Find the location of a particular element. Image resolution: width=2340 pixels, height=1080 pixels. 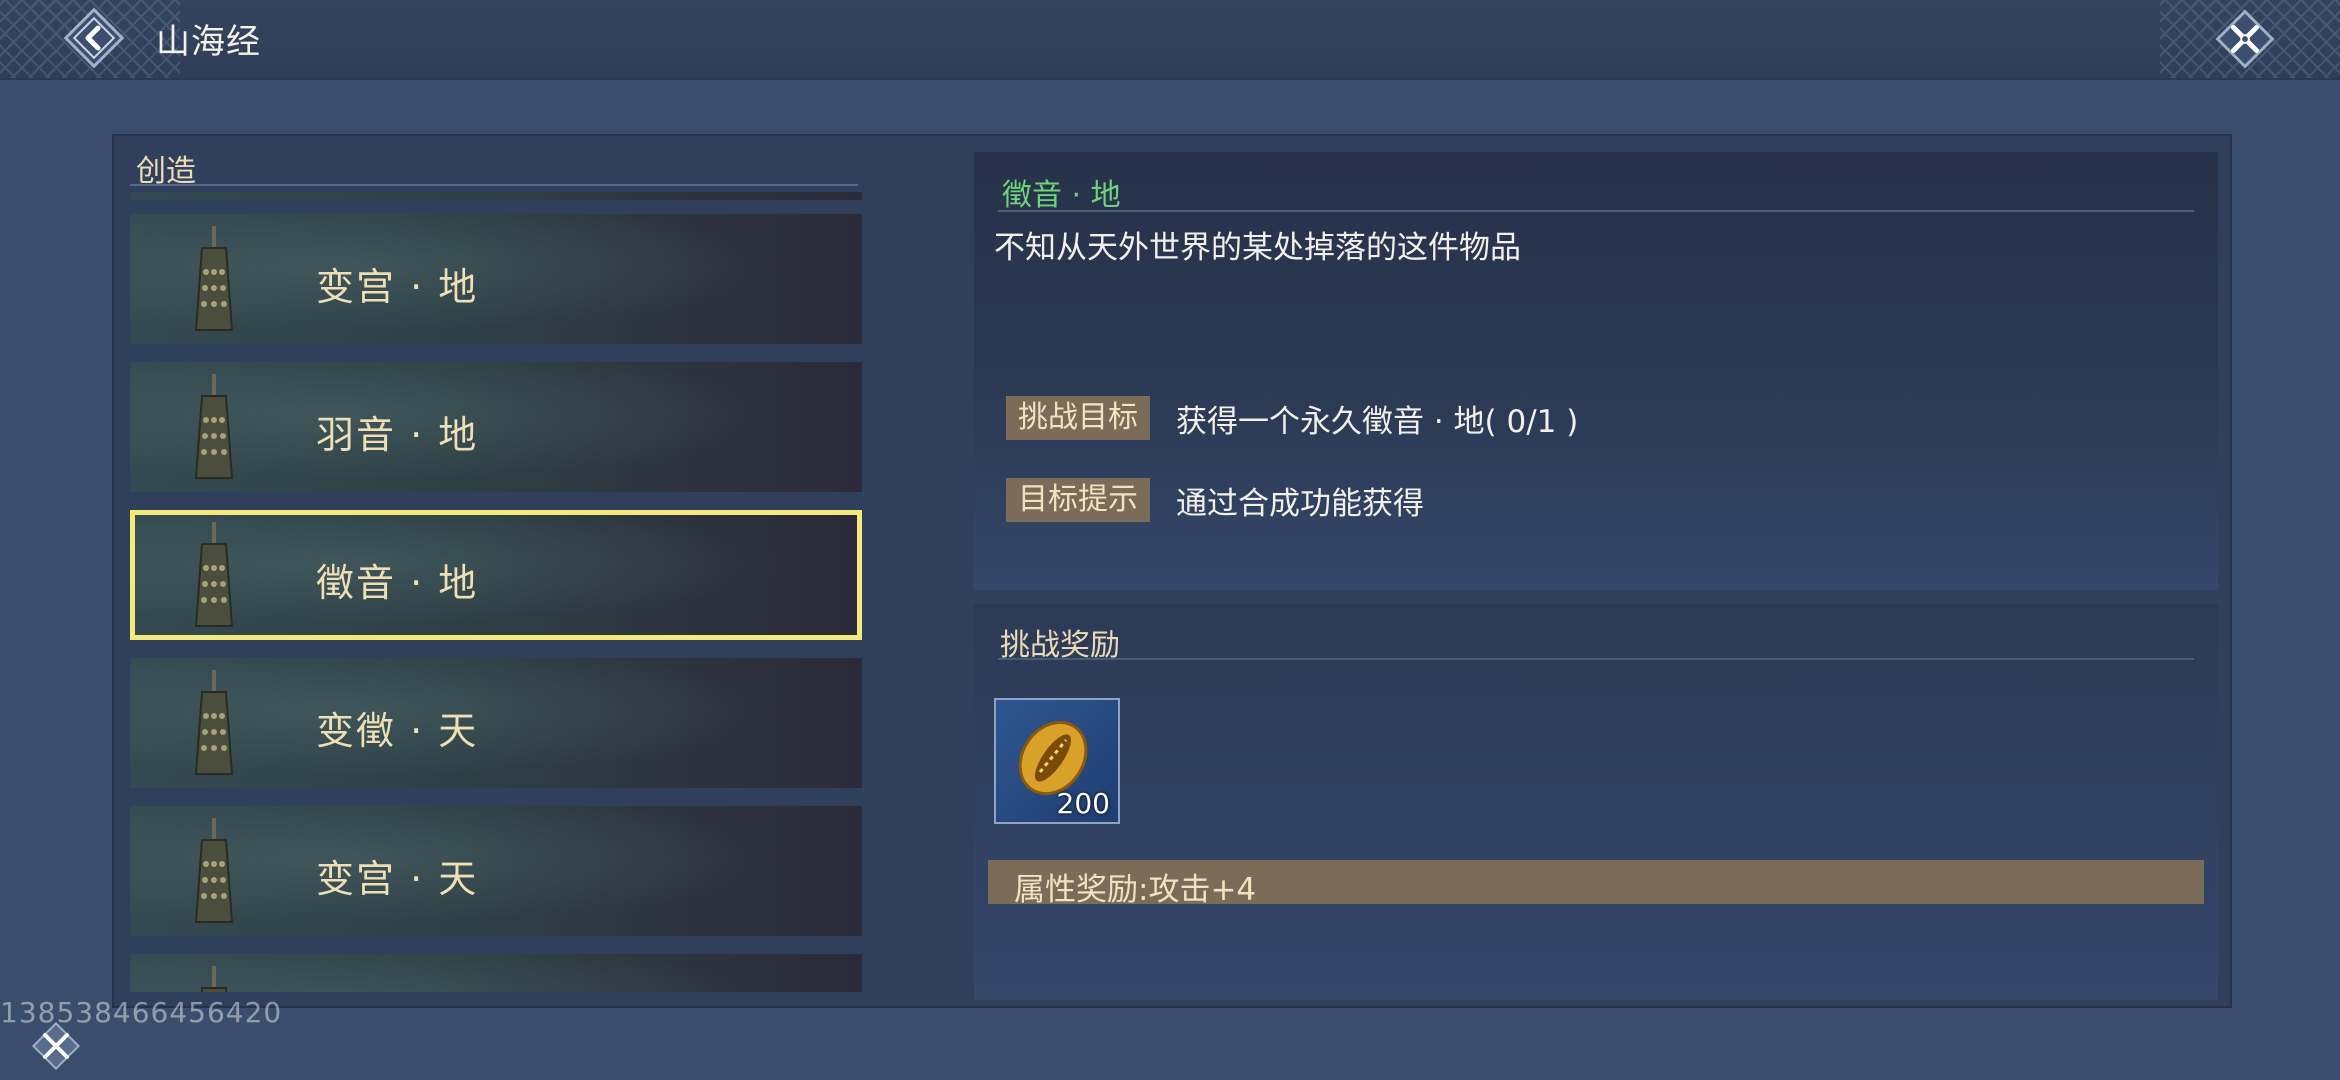

attribute-reward-bar: 属性奖励:攻击+4 is located at coordinates (1596, 884).